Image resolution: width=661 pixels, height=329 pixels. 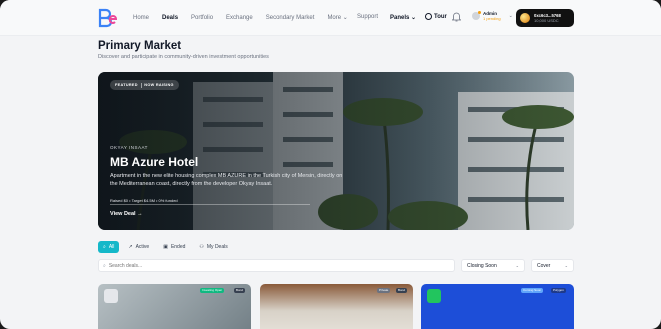 What do you see at coordinates (174, 306) in the screenshot?
I see `deal-card: Investing Open Bond` at bounding box center [174, 306].